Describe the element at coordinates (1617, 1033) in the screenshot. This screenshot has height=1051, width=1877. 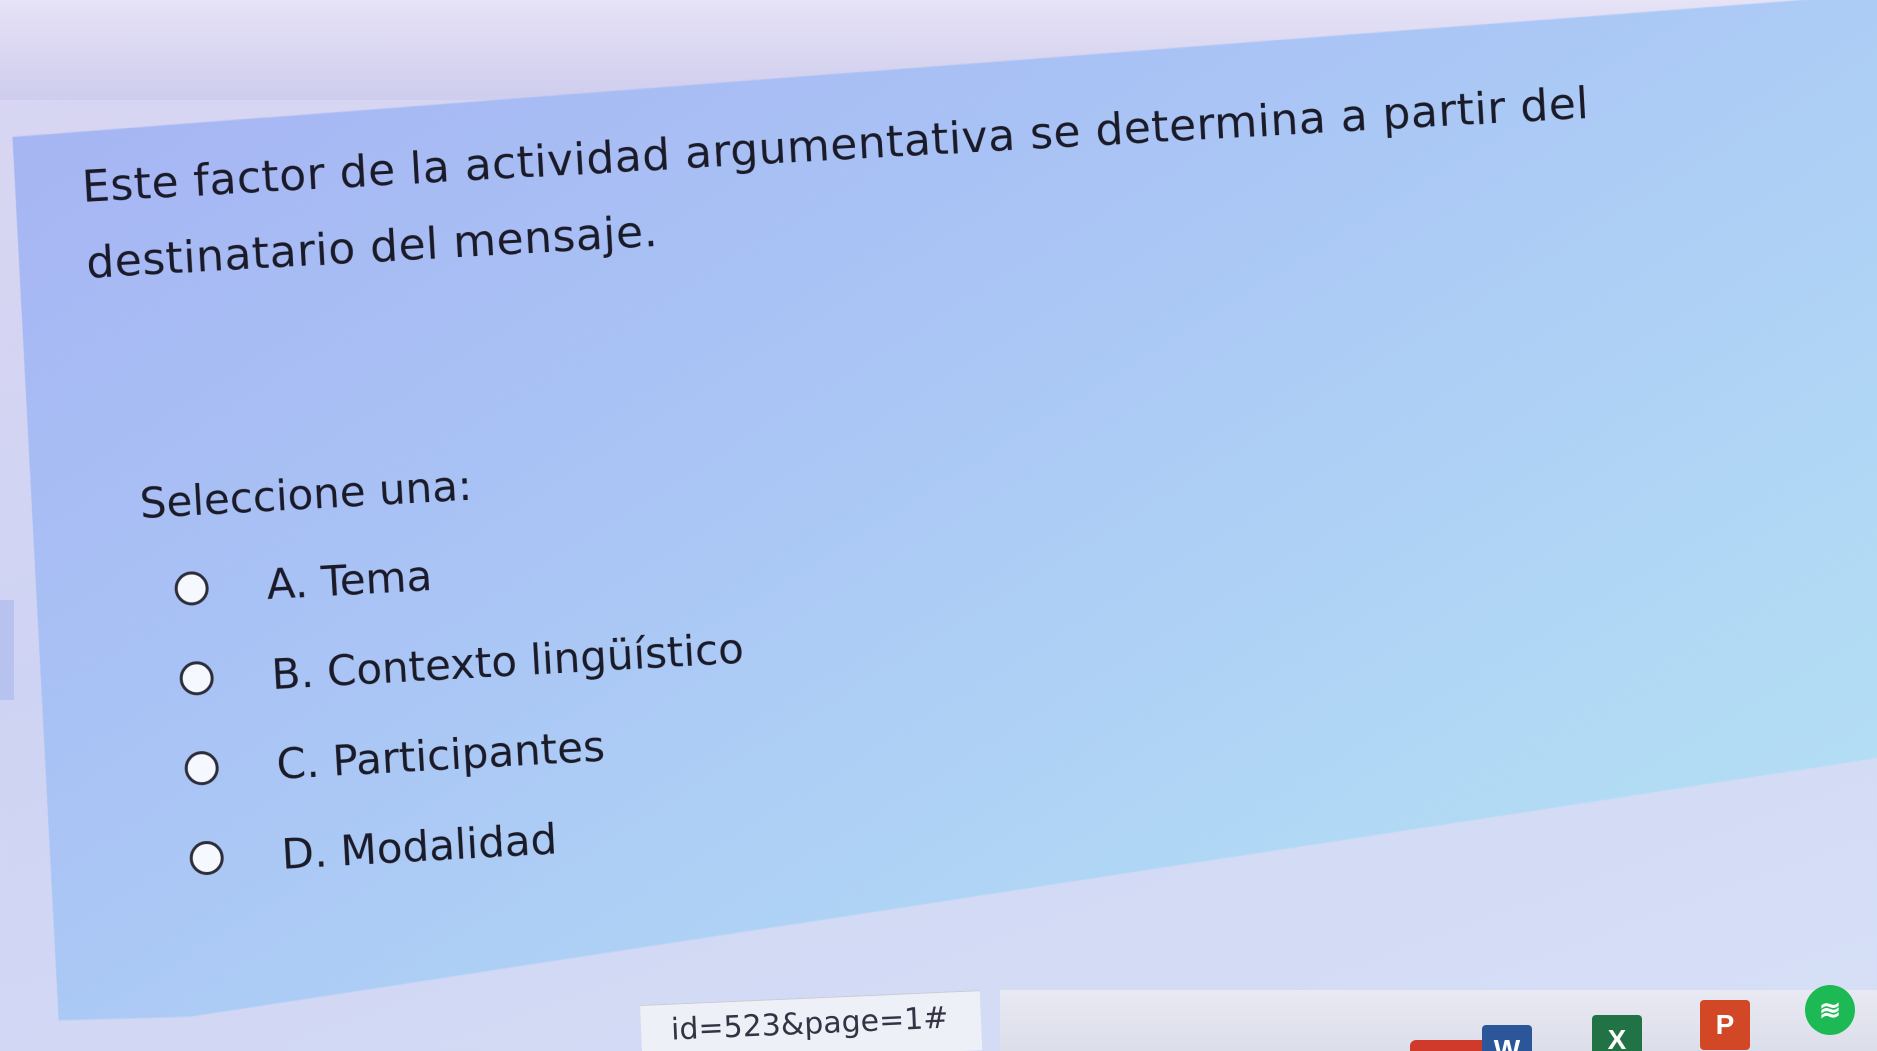
I see `excel-icon: X` at that location.